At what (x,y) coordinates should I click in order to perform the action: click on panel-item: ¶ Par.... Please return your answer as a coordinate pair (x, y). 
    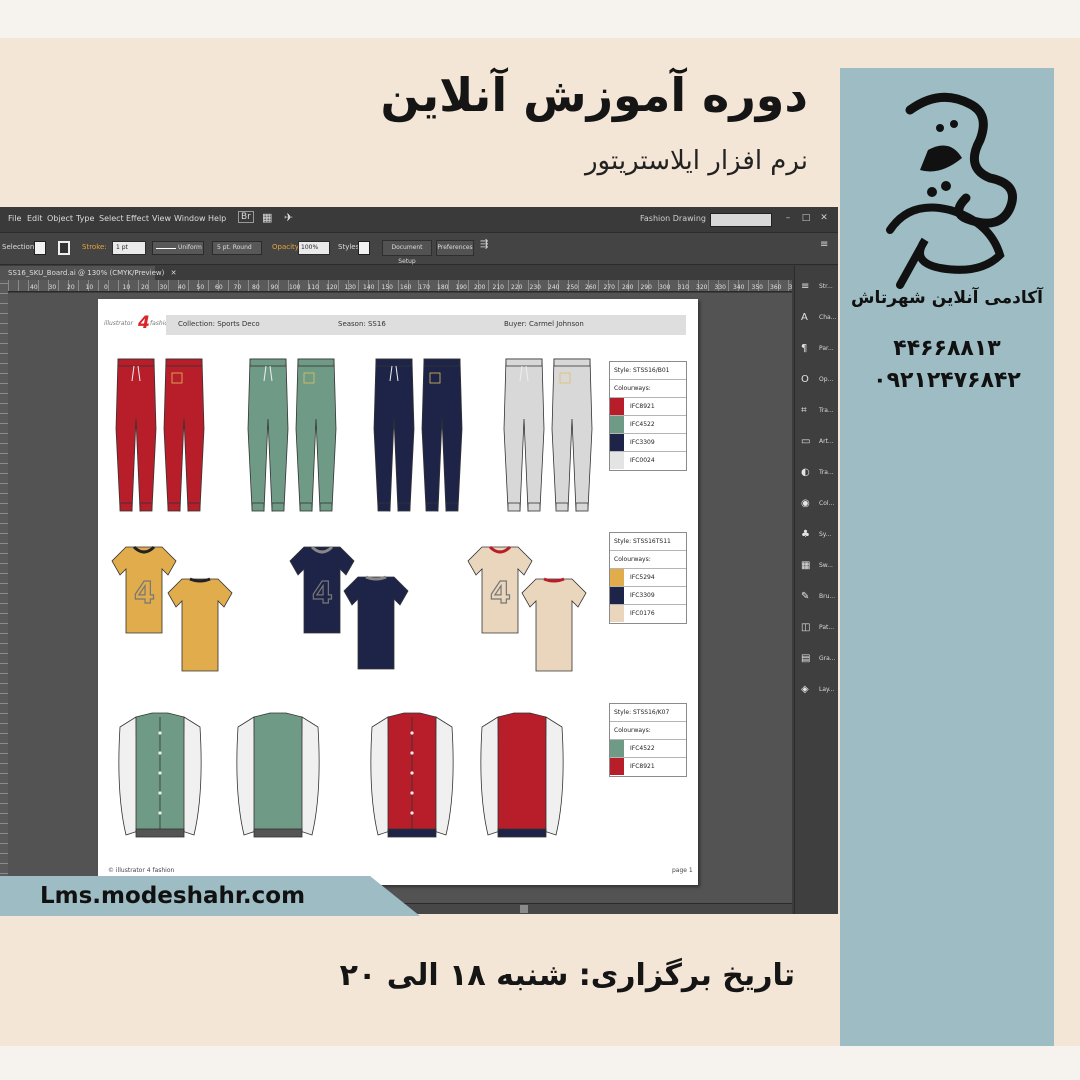
    Looking at the image, I should click on (818, 350).